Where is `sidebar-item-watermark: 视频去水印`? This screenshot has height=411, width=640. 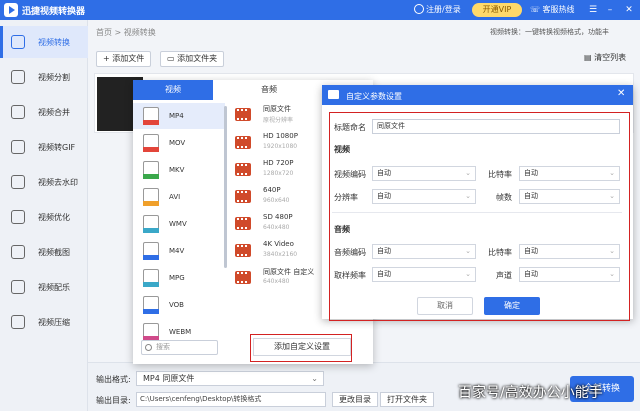
sidebar-item-watermark: 视频去水印 is located at coordinates (44, 182).